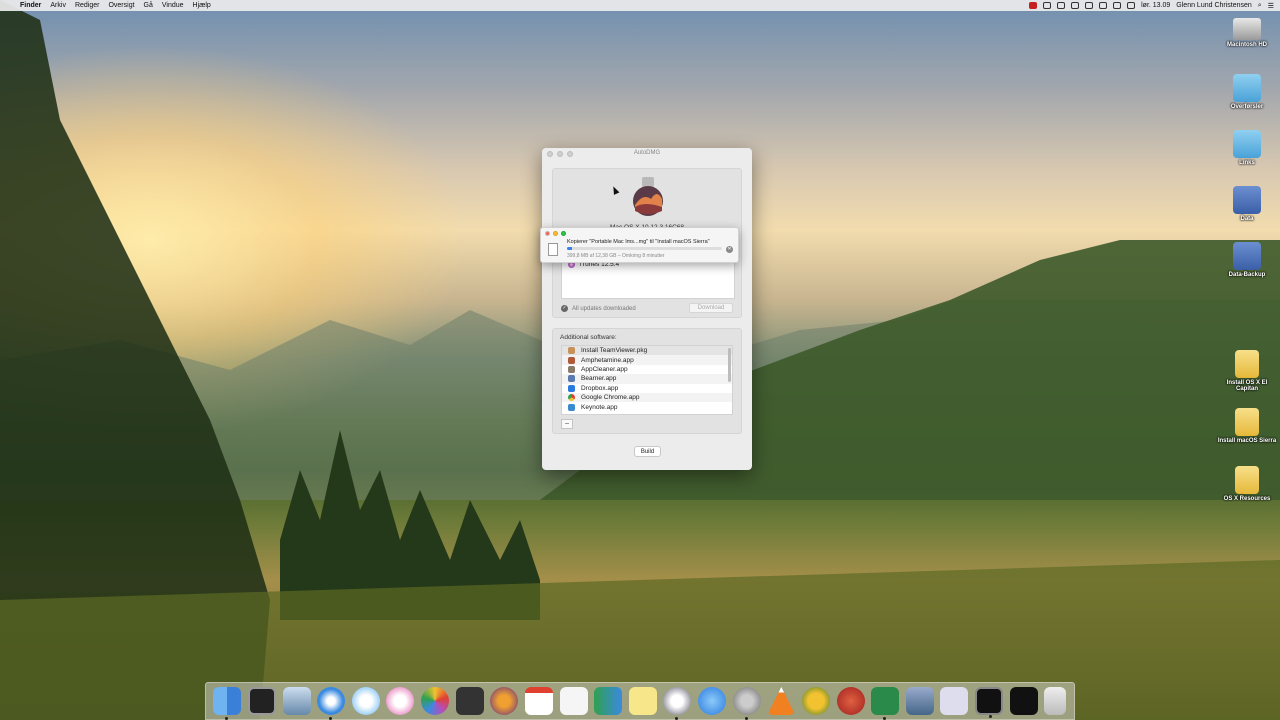 The height and width of the screenshot is (720, 1280). Describe the element at coordinates (647, 360) in the screenshot. I see `list-item: Amphetamine.app` at that location.